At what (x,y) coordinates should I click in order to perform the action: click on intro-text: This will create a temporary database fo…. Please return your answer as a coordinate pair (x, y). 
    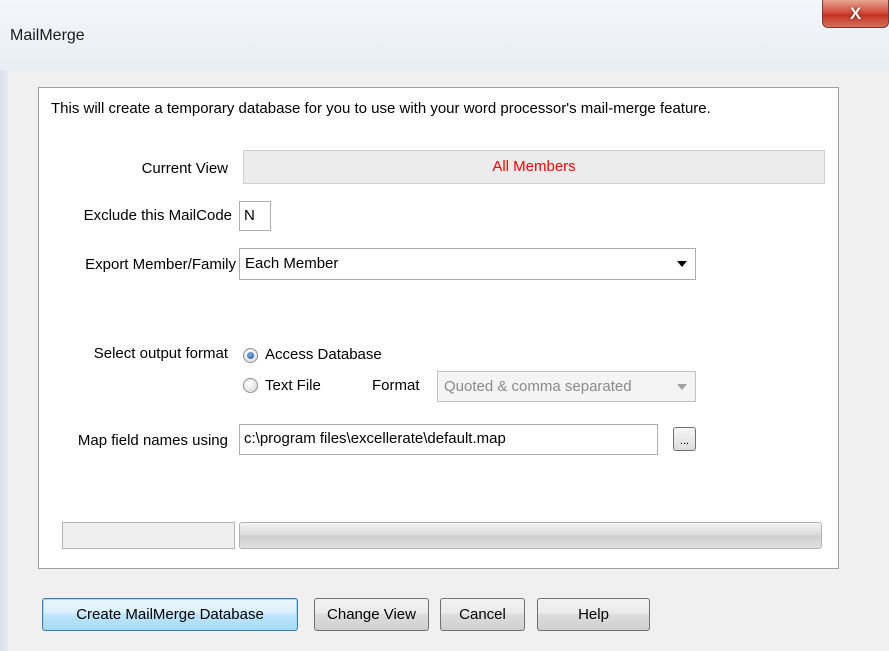
    Looking at the image, I should click on (381, 108).